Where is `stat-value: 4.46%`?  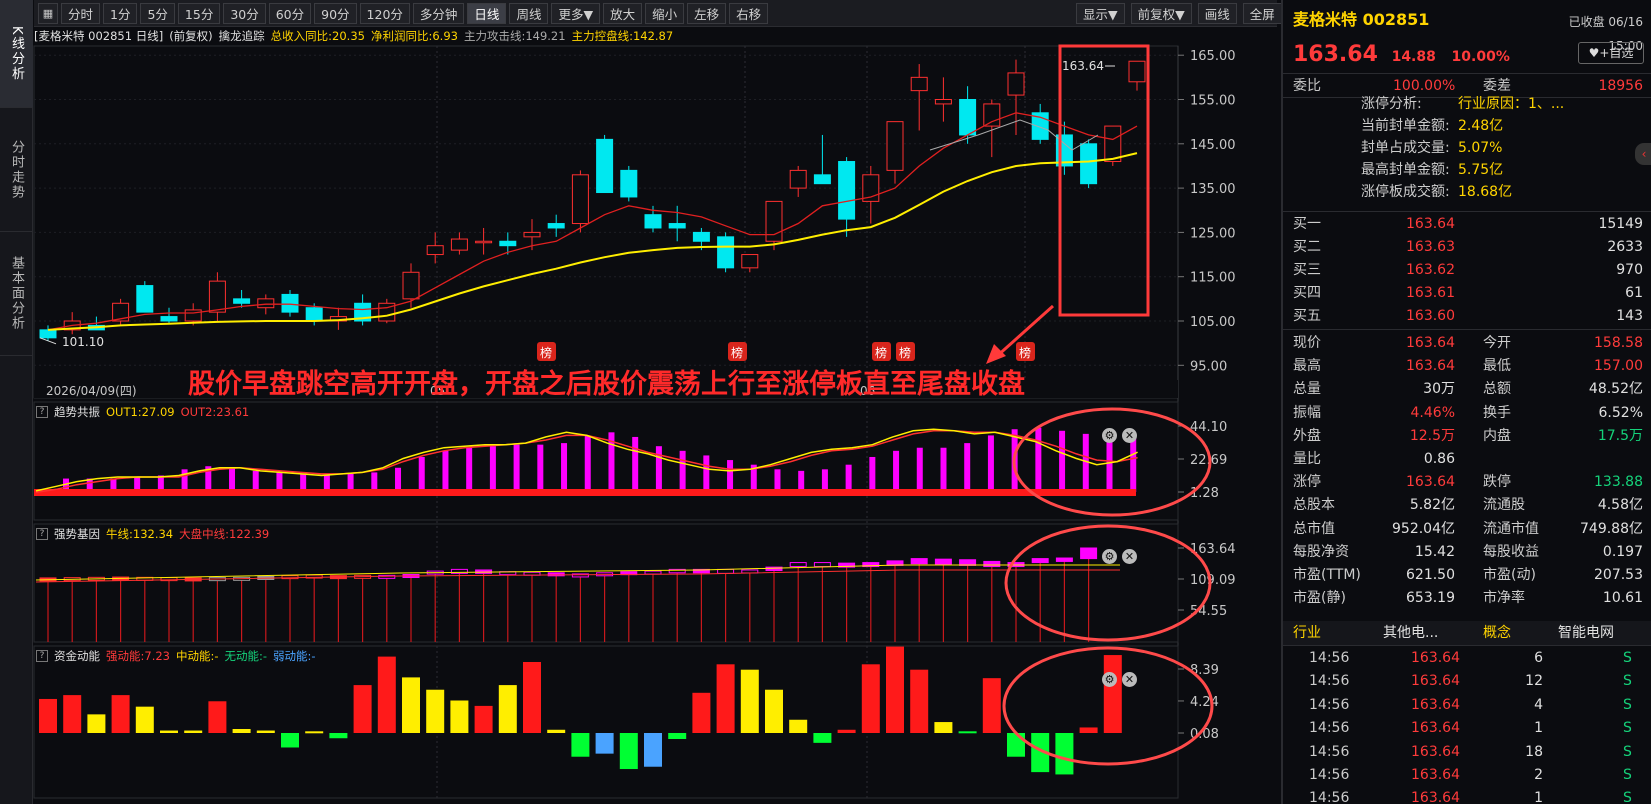 stat-value: 4.46% is located at coordinates (1432, 412).